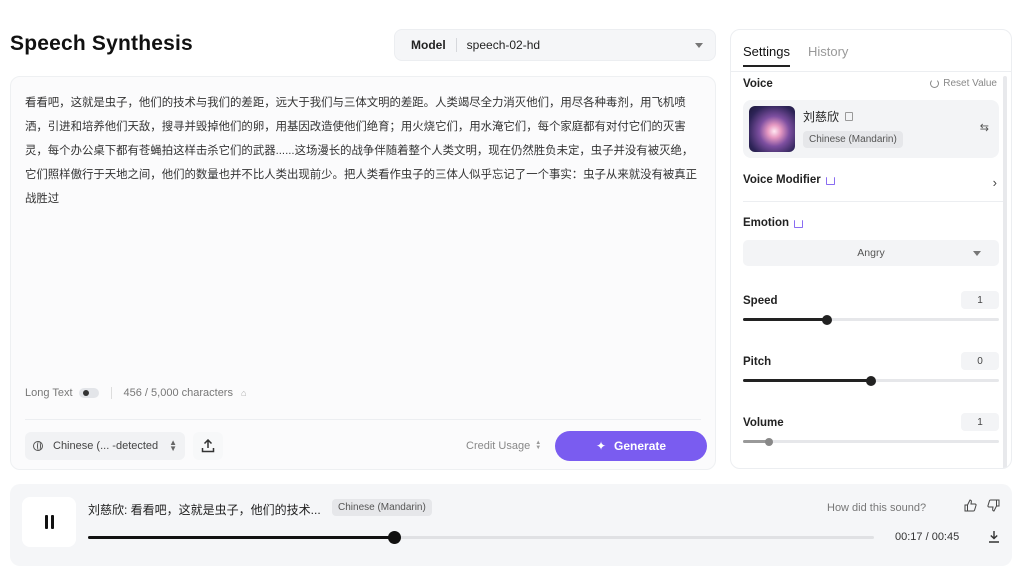 The height and width of the screenshot is (566, 1024). I want to click on long-text-label: Long Text, so click(49, 393).